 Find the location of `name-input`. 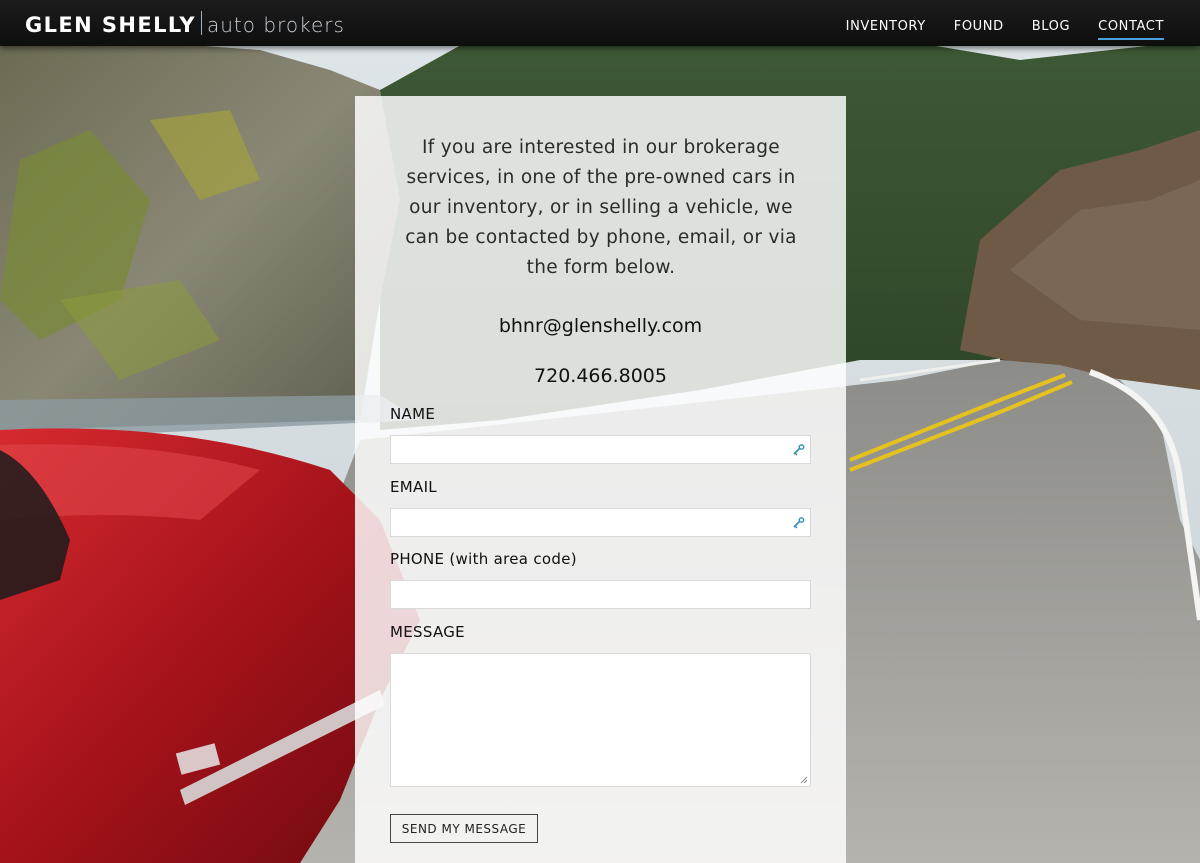

name-input is located at coordinates (600, 449).